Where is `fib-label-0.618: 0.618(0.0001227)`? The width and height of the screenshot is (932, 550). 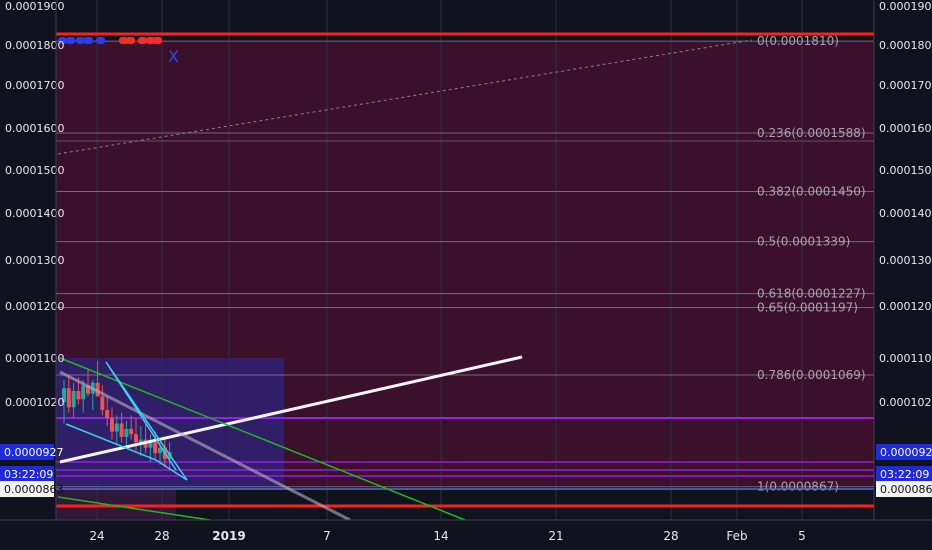 fib-label-0.618: 0.618(0.0001227) is located at coordinates (811, 294).